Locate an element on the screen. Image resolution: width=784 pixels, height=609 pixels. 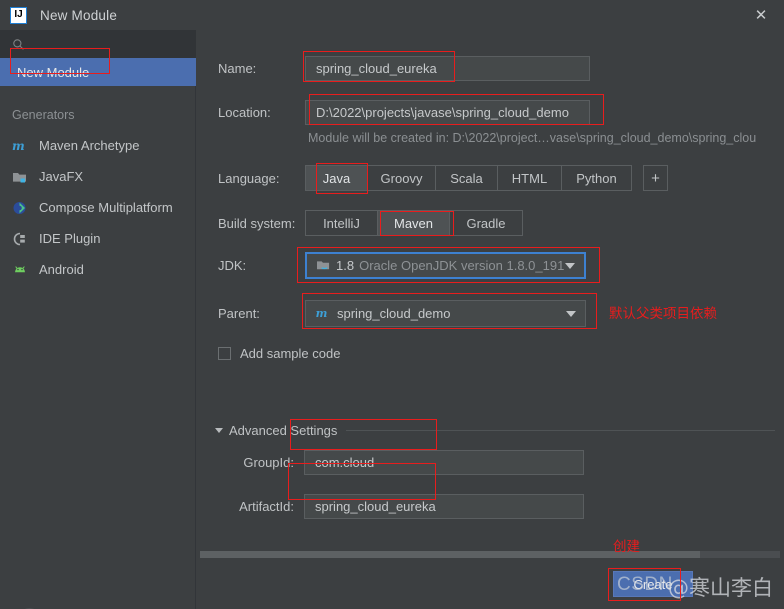
parent-value: spring_cloud_demo is located at coordinates (394, 313).